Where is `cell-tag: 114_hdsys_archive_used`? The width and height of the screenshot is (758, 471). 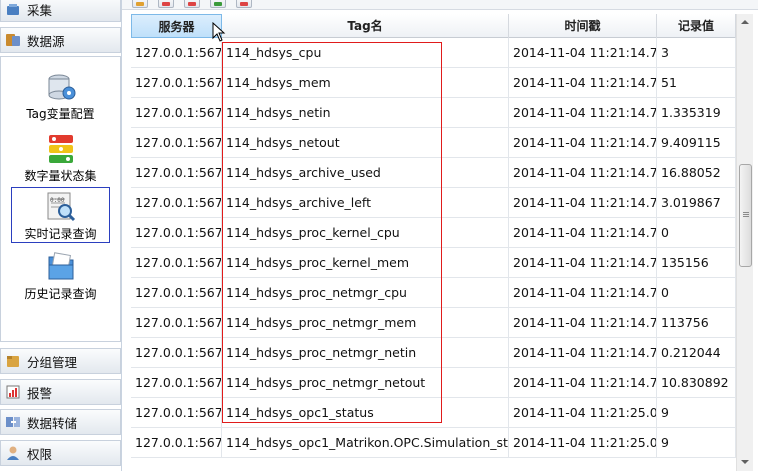 cell-tag: 114_hdsys_archive_used is located at coordinates (365, 173).